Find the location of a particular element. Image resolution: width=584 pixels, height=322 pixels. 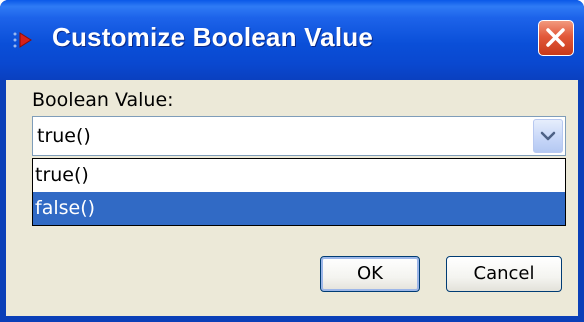

ok-button: OK is located at coordinates (370, 274).